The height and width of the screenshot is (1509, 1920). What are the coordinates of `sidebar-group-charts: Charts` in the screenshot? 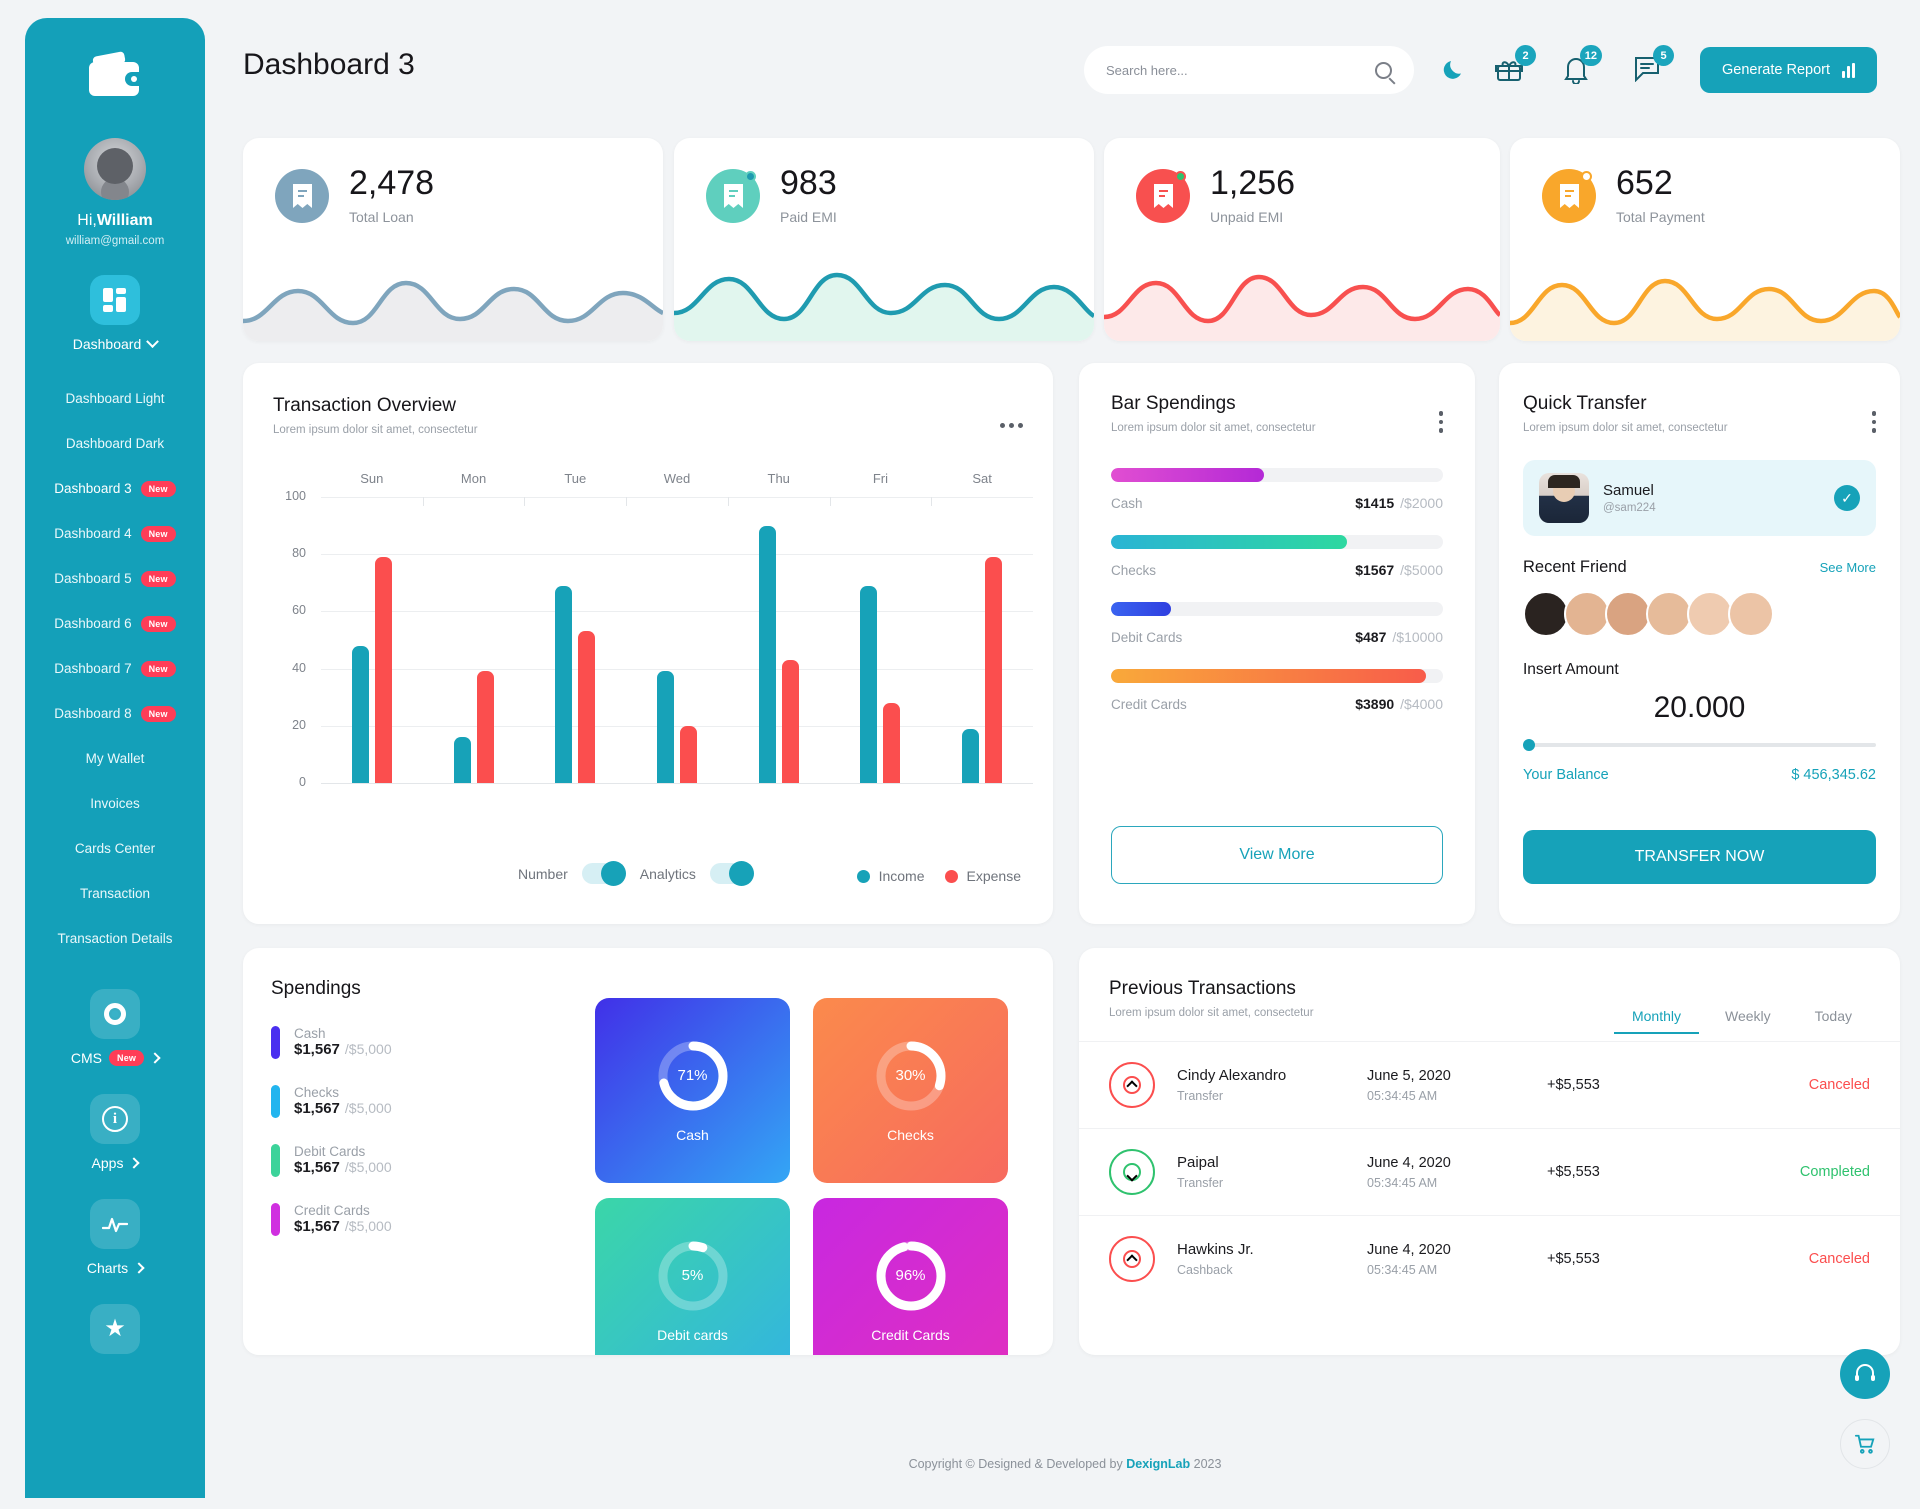 It's located at (116, 1268).